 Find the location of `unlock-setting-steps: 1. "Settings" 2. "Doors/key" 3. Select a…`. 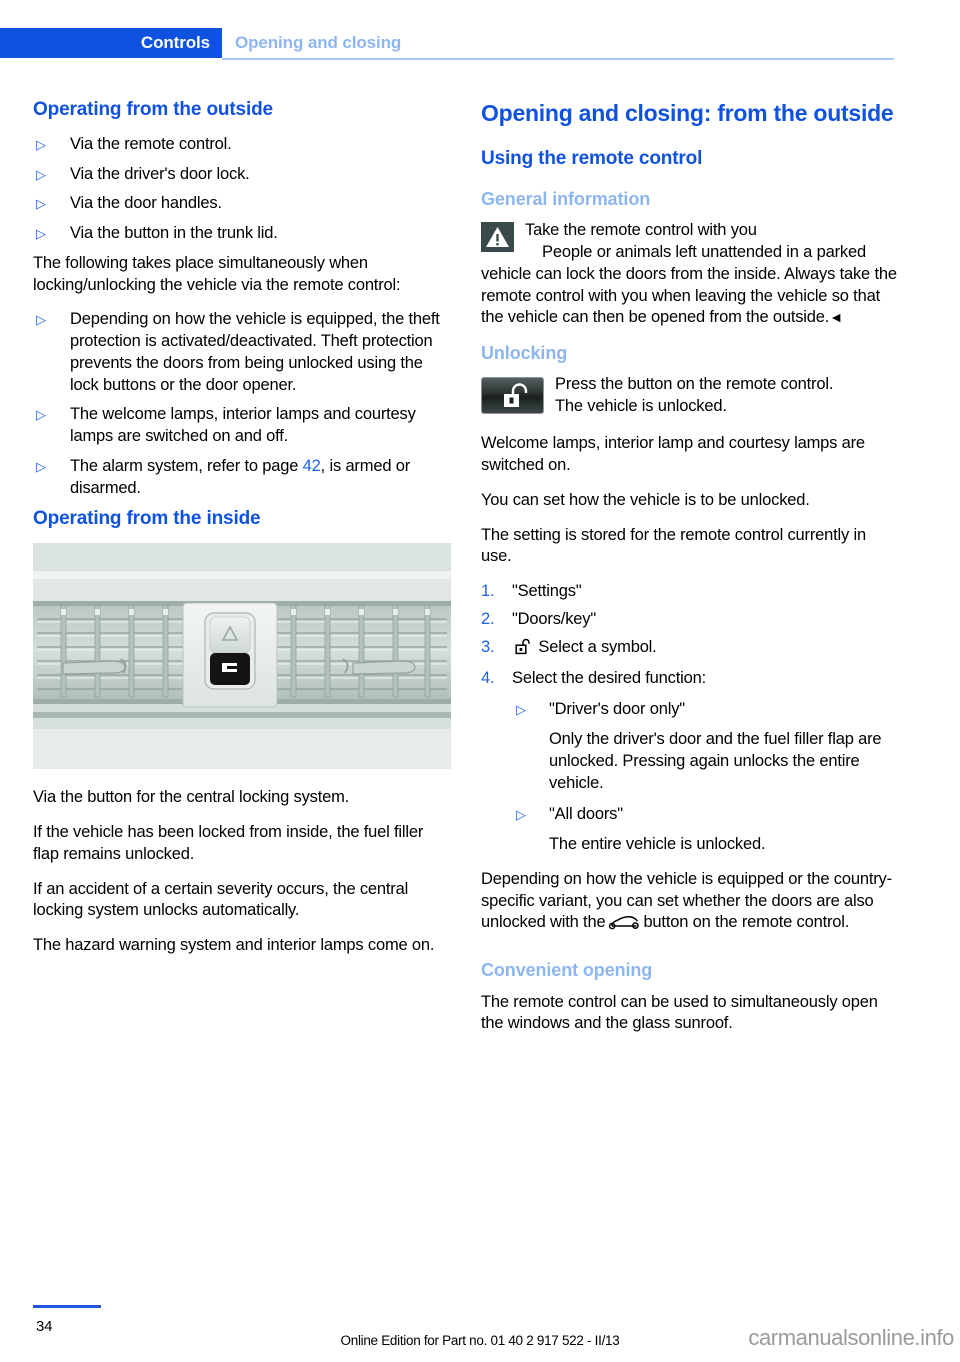

unlock-setting-steps: 1. "Settings" 2. "Doors/key" 3. Select a… is located at coordinates (690, 635).